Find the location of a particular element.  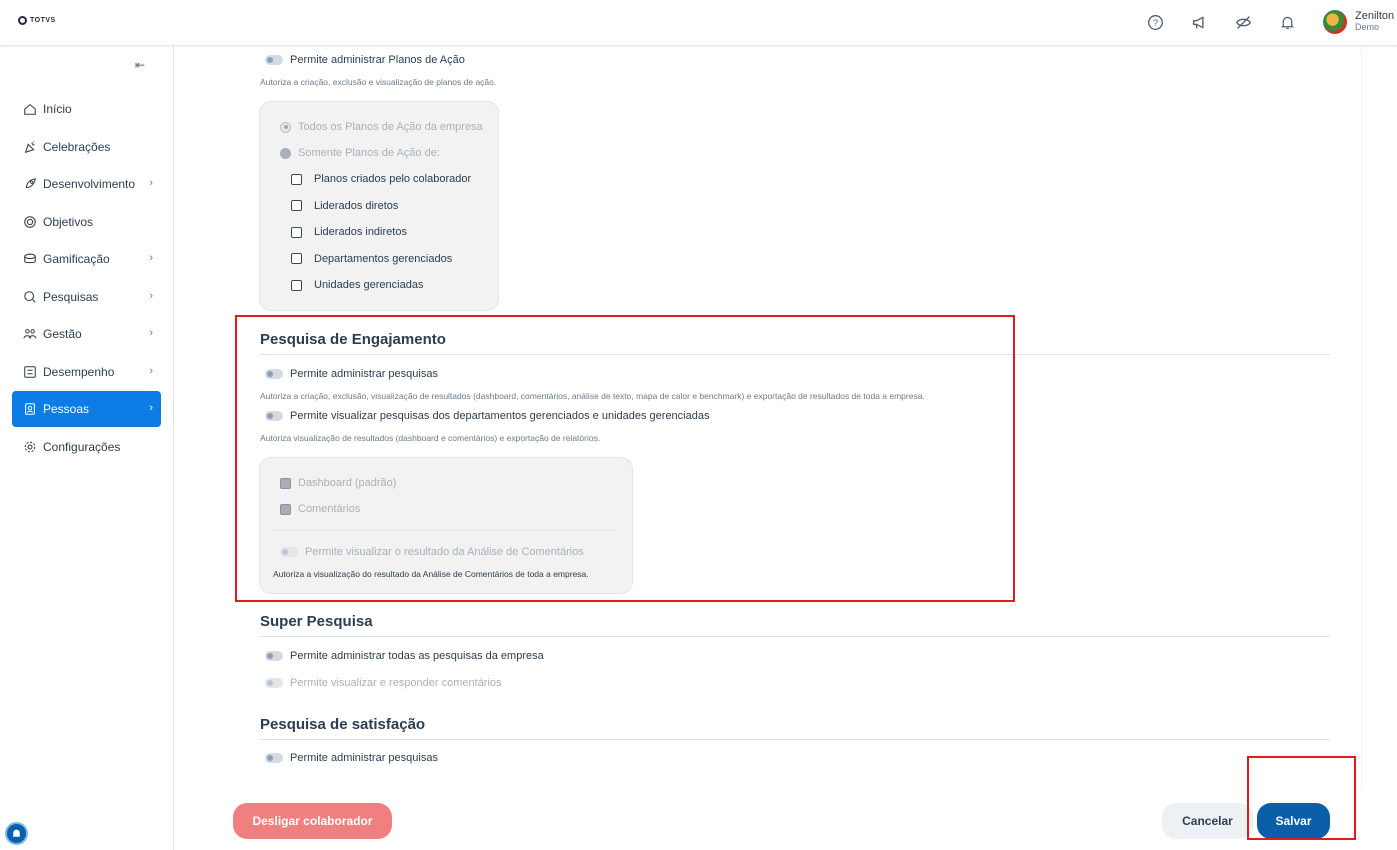

action-plans-toggle is located at coordinates (274, 60).